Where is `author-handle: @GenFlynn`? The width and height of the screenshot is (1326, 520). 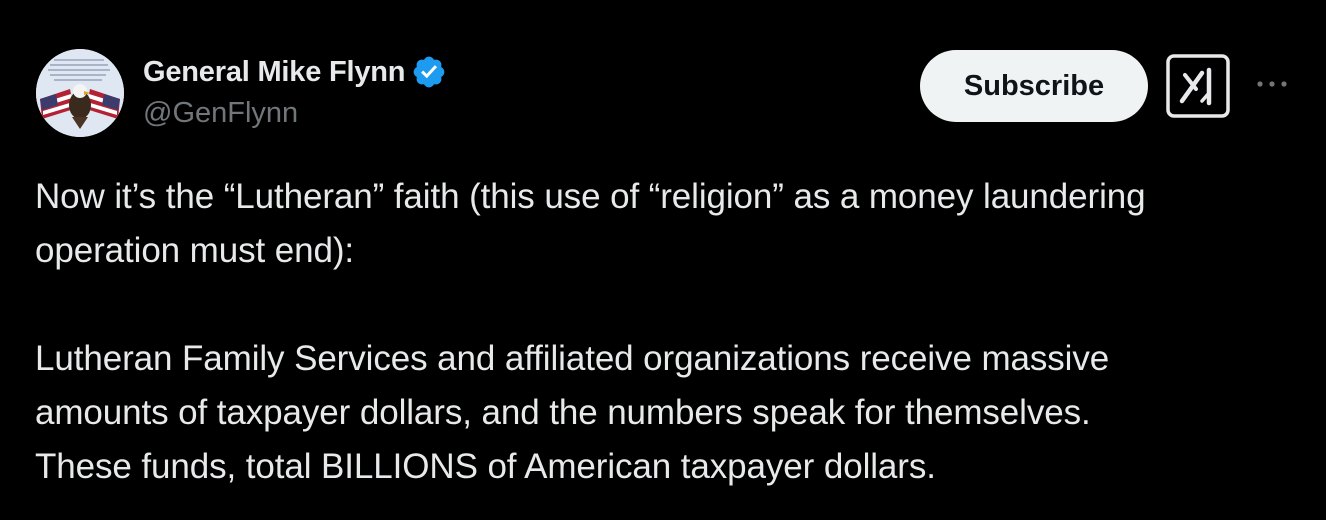
author-handle: @GenFlynn is located at coordinates (220, 113).